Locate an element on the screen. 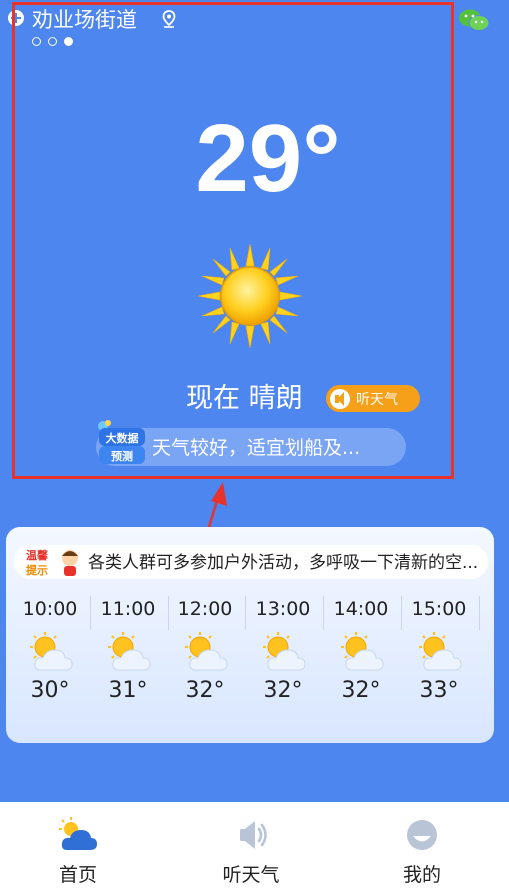 Image resolution: width=509 pixels, height=895 pixels. badge-line-1: 大数据 is located at coordinates (122, 438).